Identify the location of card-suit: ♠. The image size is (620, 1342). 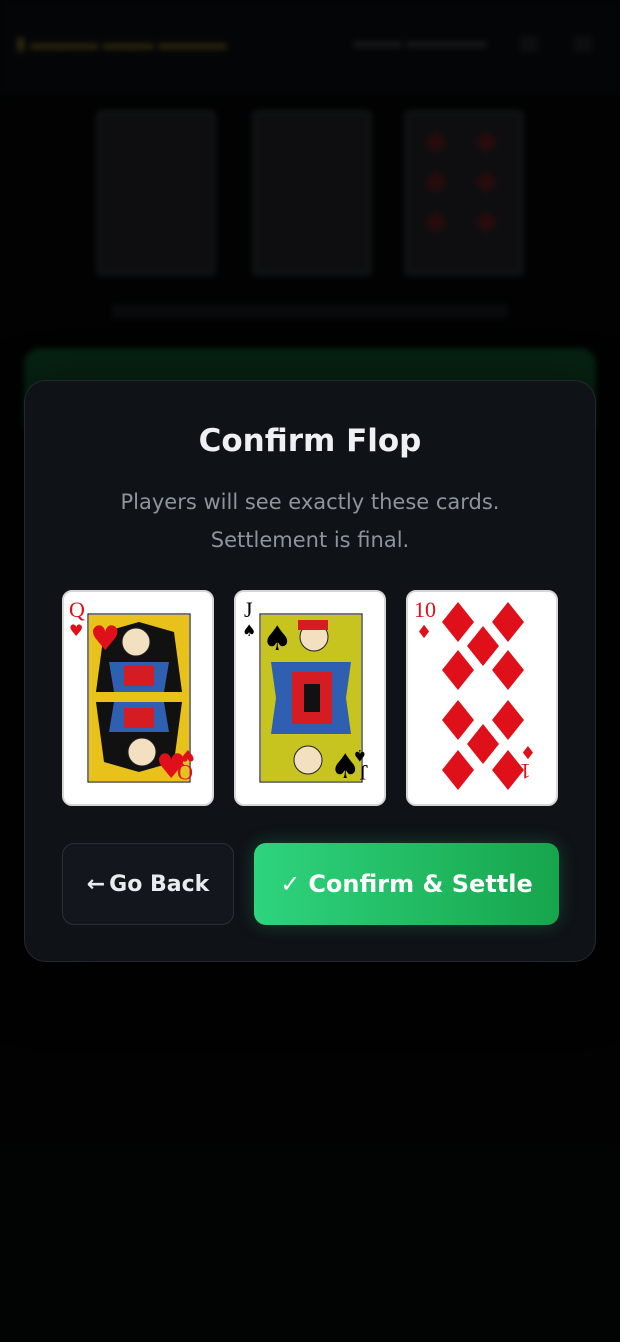
(249, 630).